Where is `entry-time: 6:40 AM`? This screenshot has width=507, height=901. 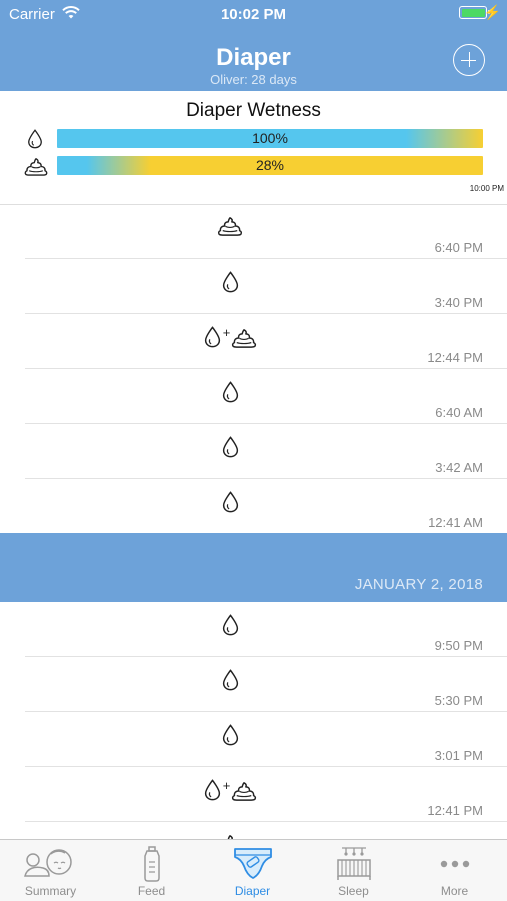 entry-time: 6:40 AM is located at coordinates (459, 412).